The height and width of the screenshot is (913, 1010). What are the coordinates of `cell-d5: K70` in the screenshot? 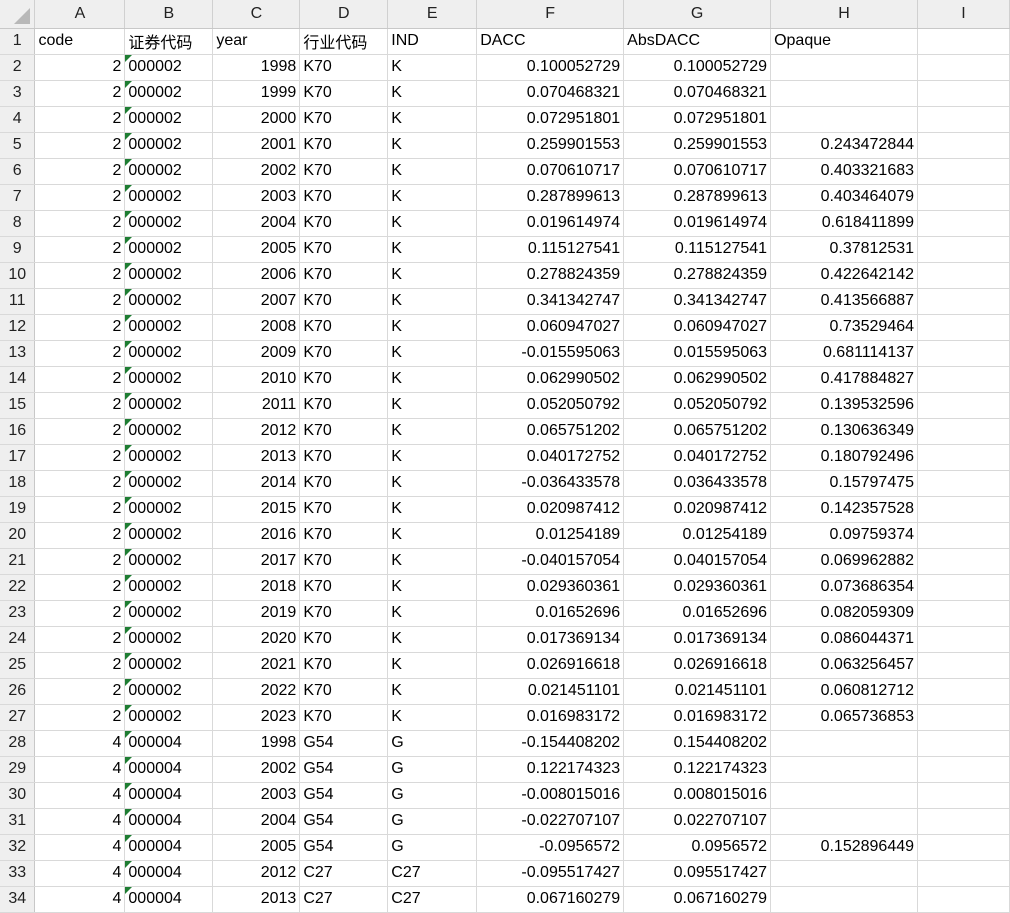 It's located at (344, 145).